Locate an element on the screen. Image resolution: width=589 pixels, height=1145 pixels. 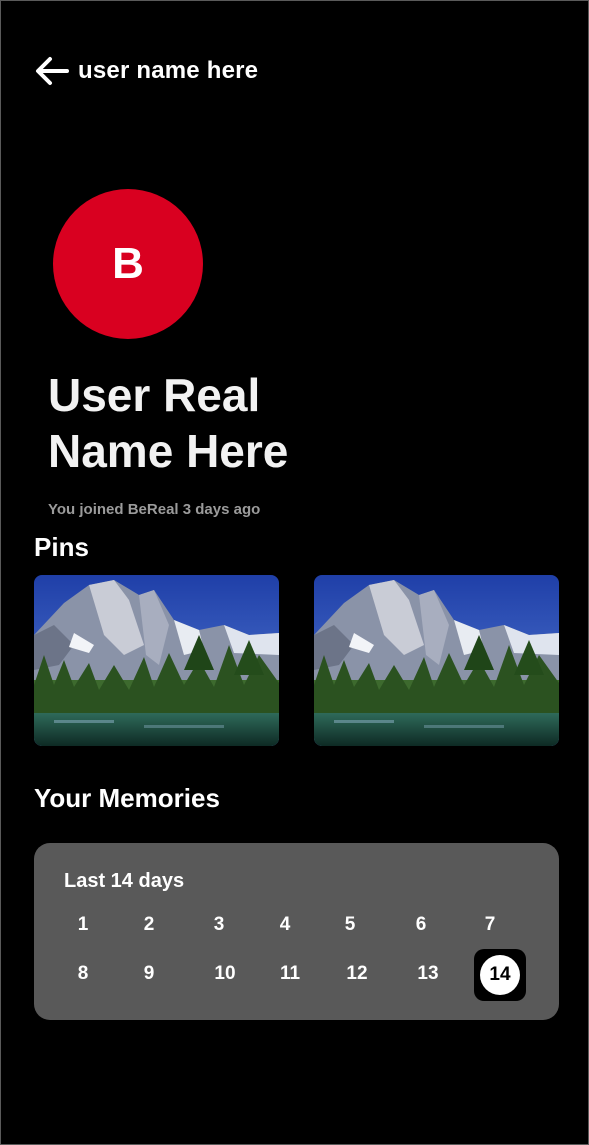
arrow-left-icon is located at coordinates (52, 71).